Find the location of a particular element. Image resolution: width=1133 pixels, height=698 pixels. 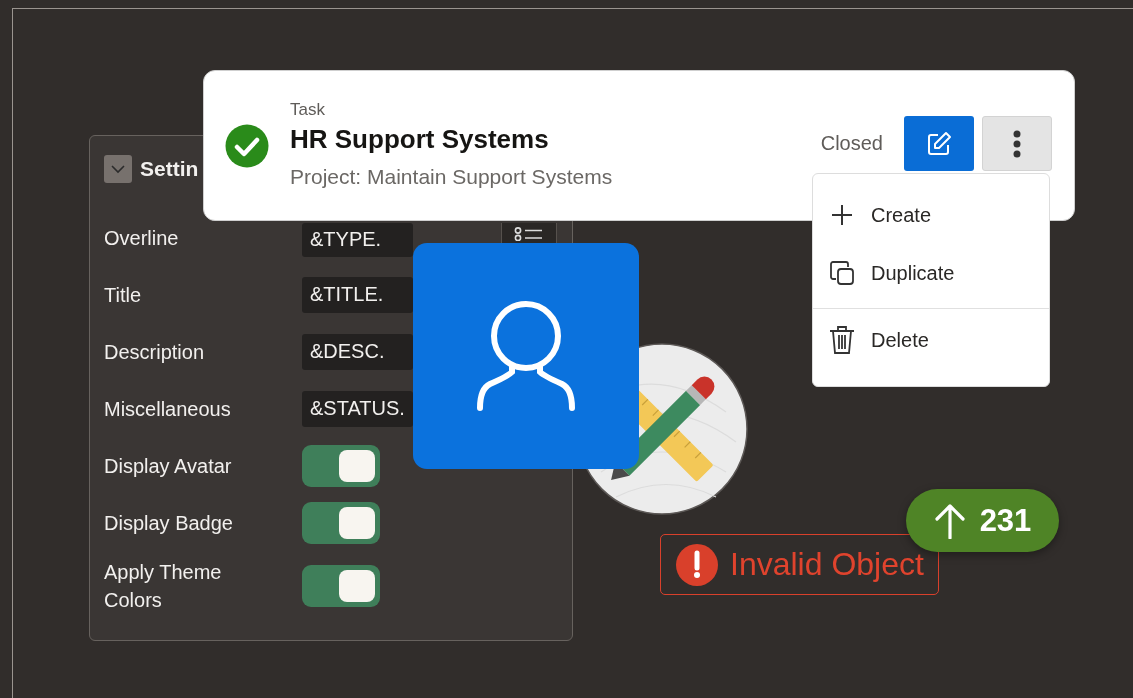

field-label: Overline is located at coordinates (142, 238).